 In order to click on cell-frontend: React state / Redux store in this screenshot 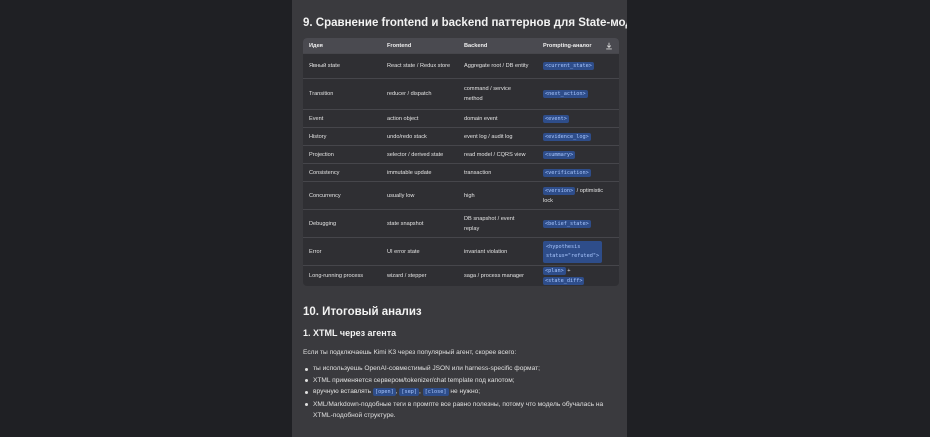, I will do `click(419, 66)`.